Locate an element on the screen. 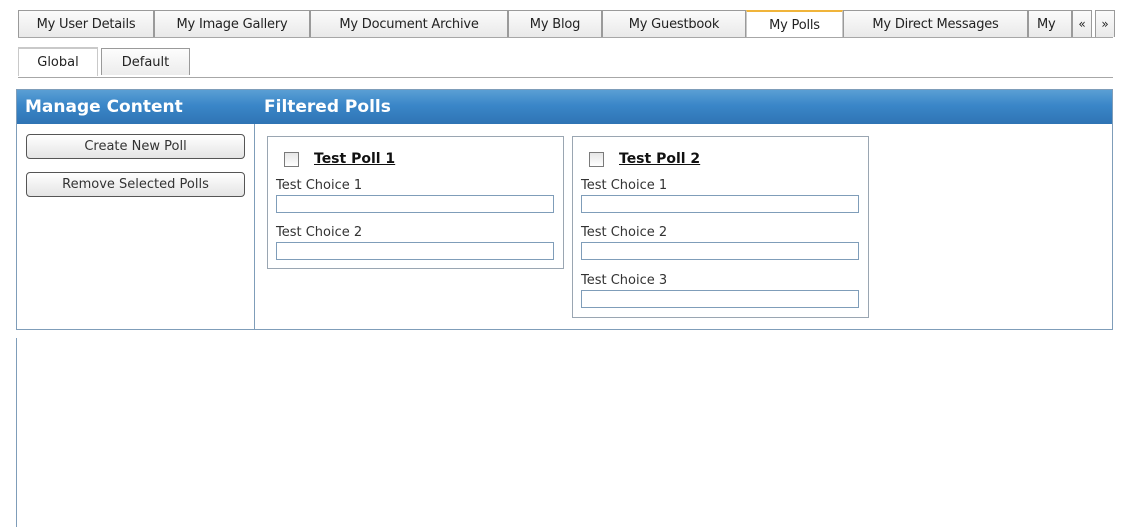 The height and width of the screenshot is (527, 1121). poll-choice-label: Test Choice 3 is located at coordinates (624, 280).